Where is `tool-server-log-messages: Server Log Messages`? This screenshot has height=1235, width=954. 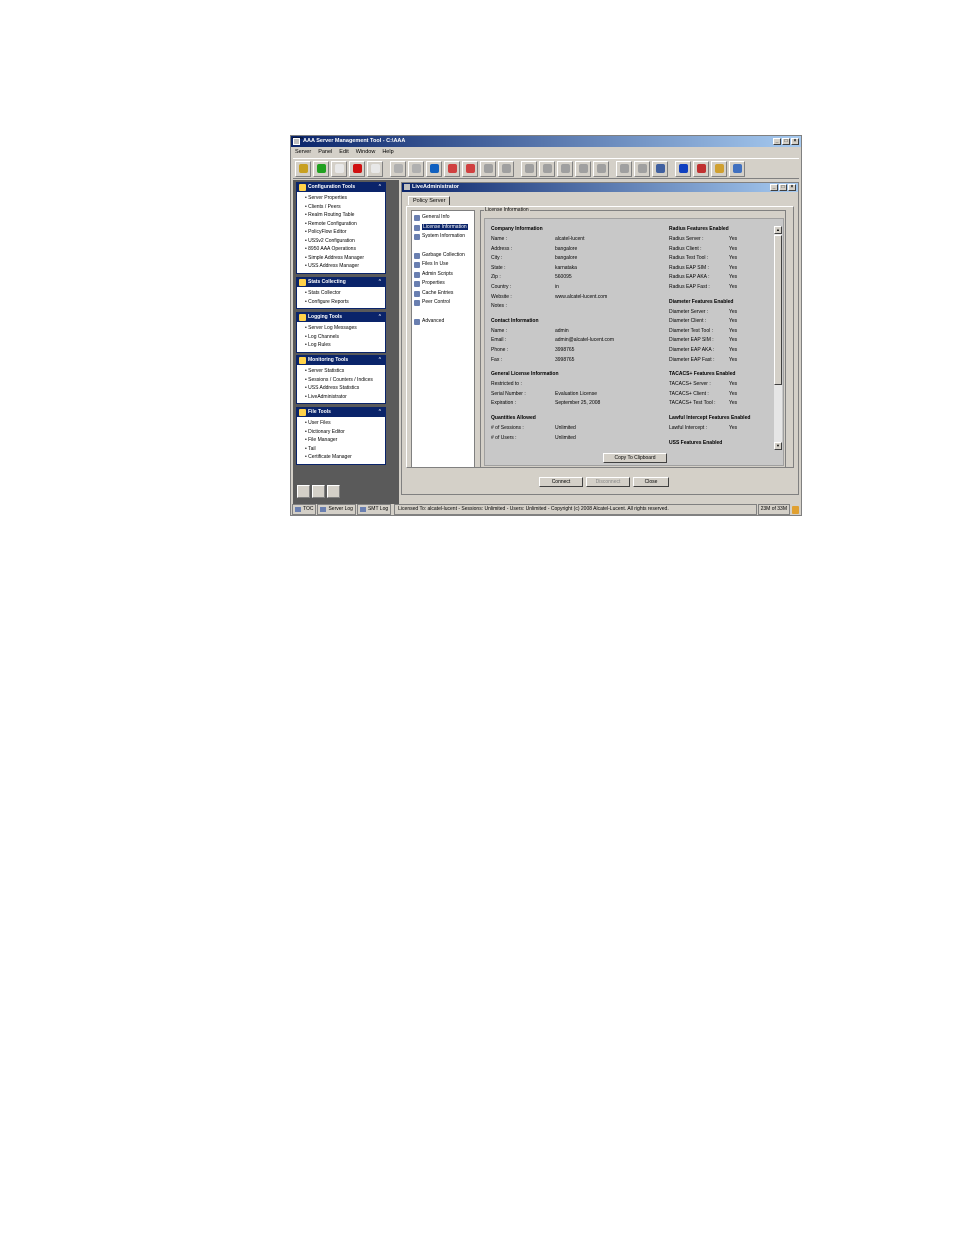 tool-server-log-messages: Server Log Messages is located at coordinates (345, 328).